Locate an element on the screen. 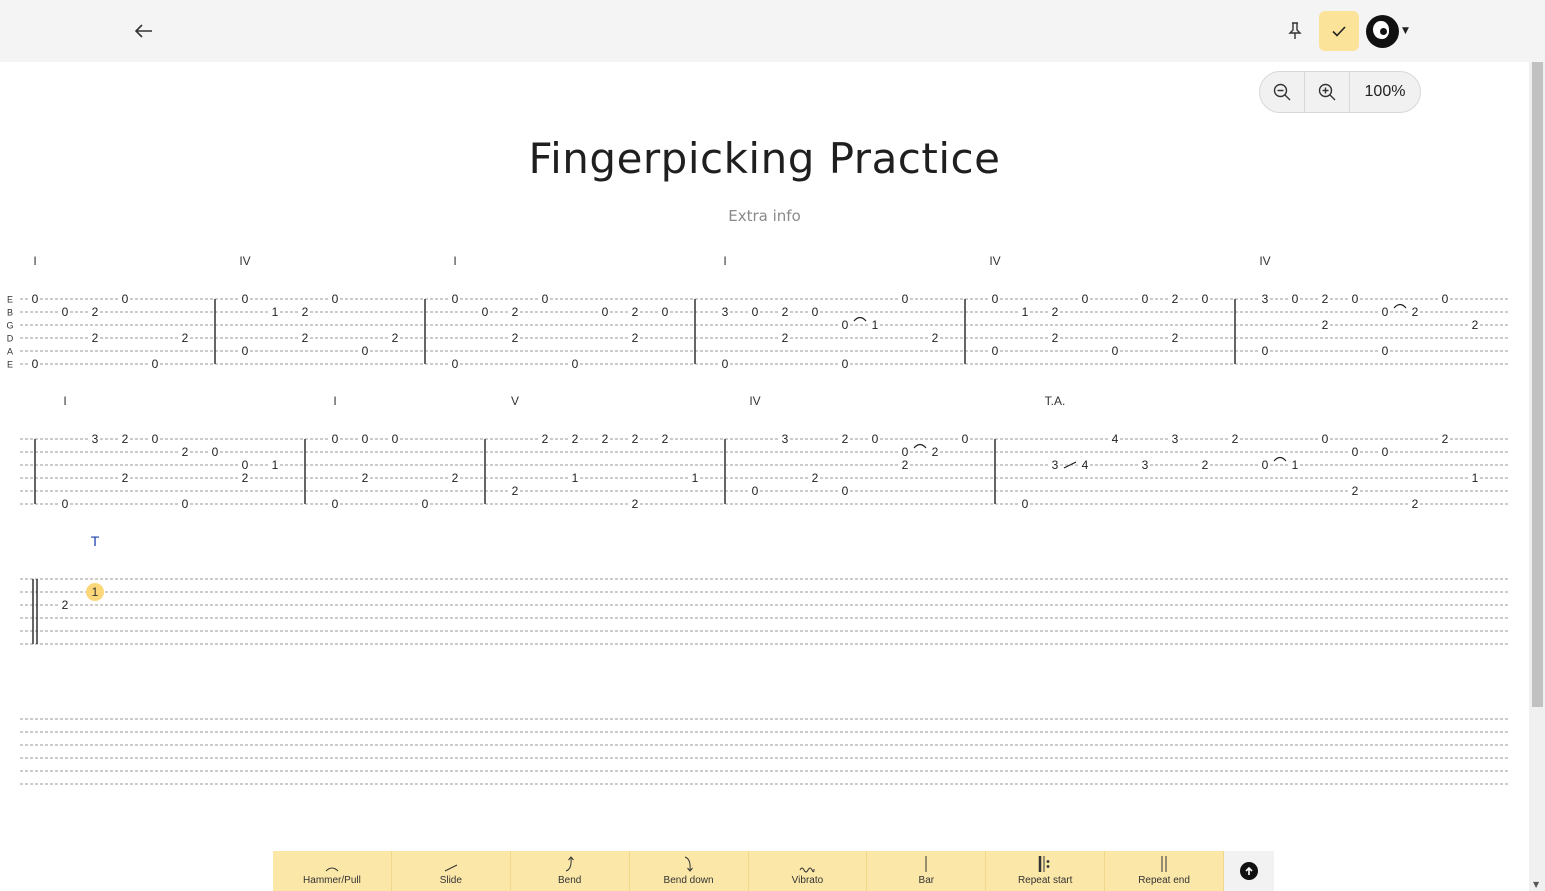  repeat-end-button: Repeat end is located at coordinates (1164, 871).